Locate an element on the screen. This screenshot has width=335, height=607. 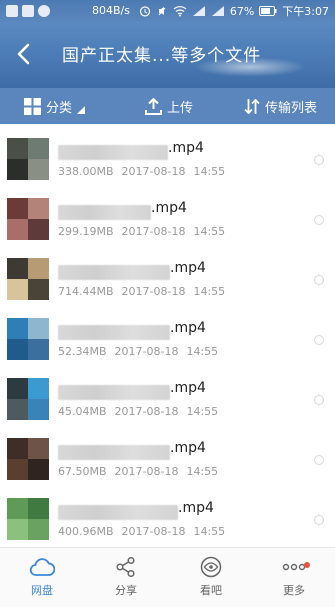
file-meta: 52.34MB 2017-08-18 14:55 is located at coordinates (138, 351).